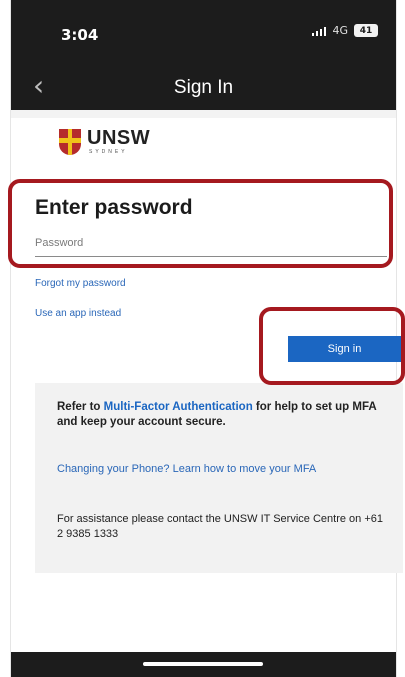 This screenshot has width=405, height=677. Describe the element at coordinates (211, 243) in the screenshot. I see `password-input` at that location.